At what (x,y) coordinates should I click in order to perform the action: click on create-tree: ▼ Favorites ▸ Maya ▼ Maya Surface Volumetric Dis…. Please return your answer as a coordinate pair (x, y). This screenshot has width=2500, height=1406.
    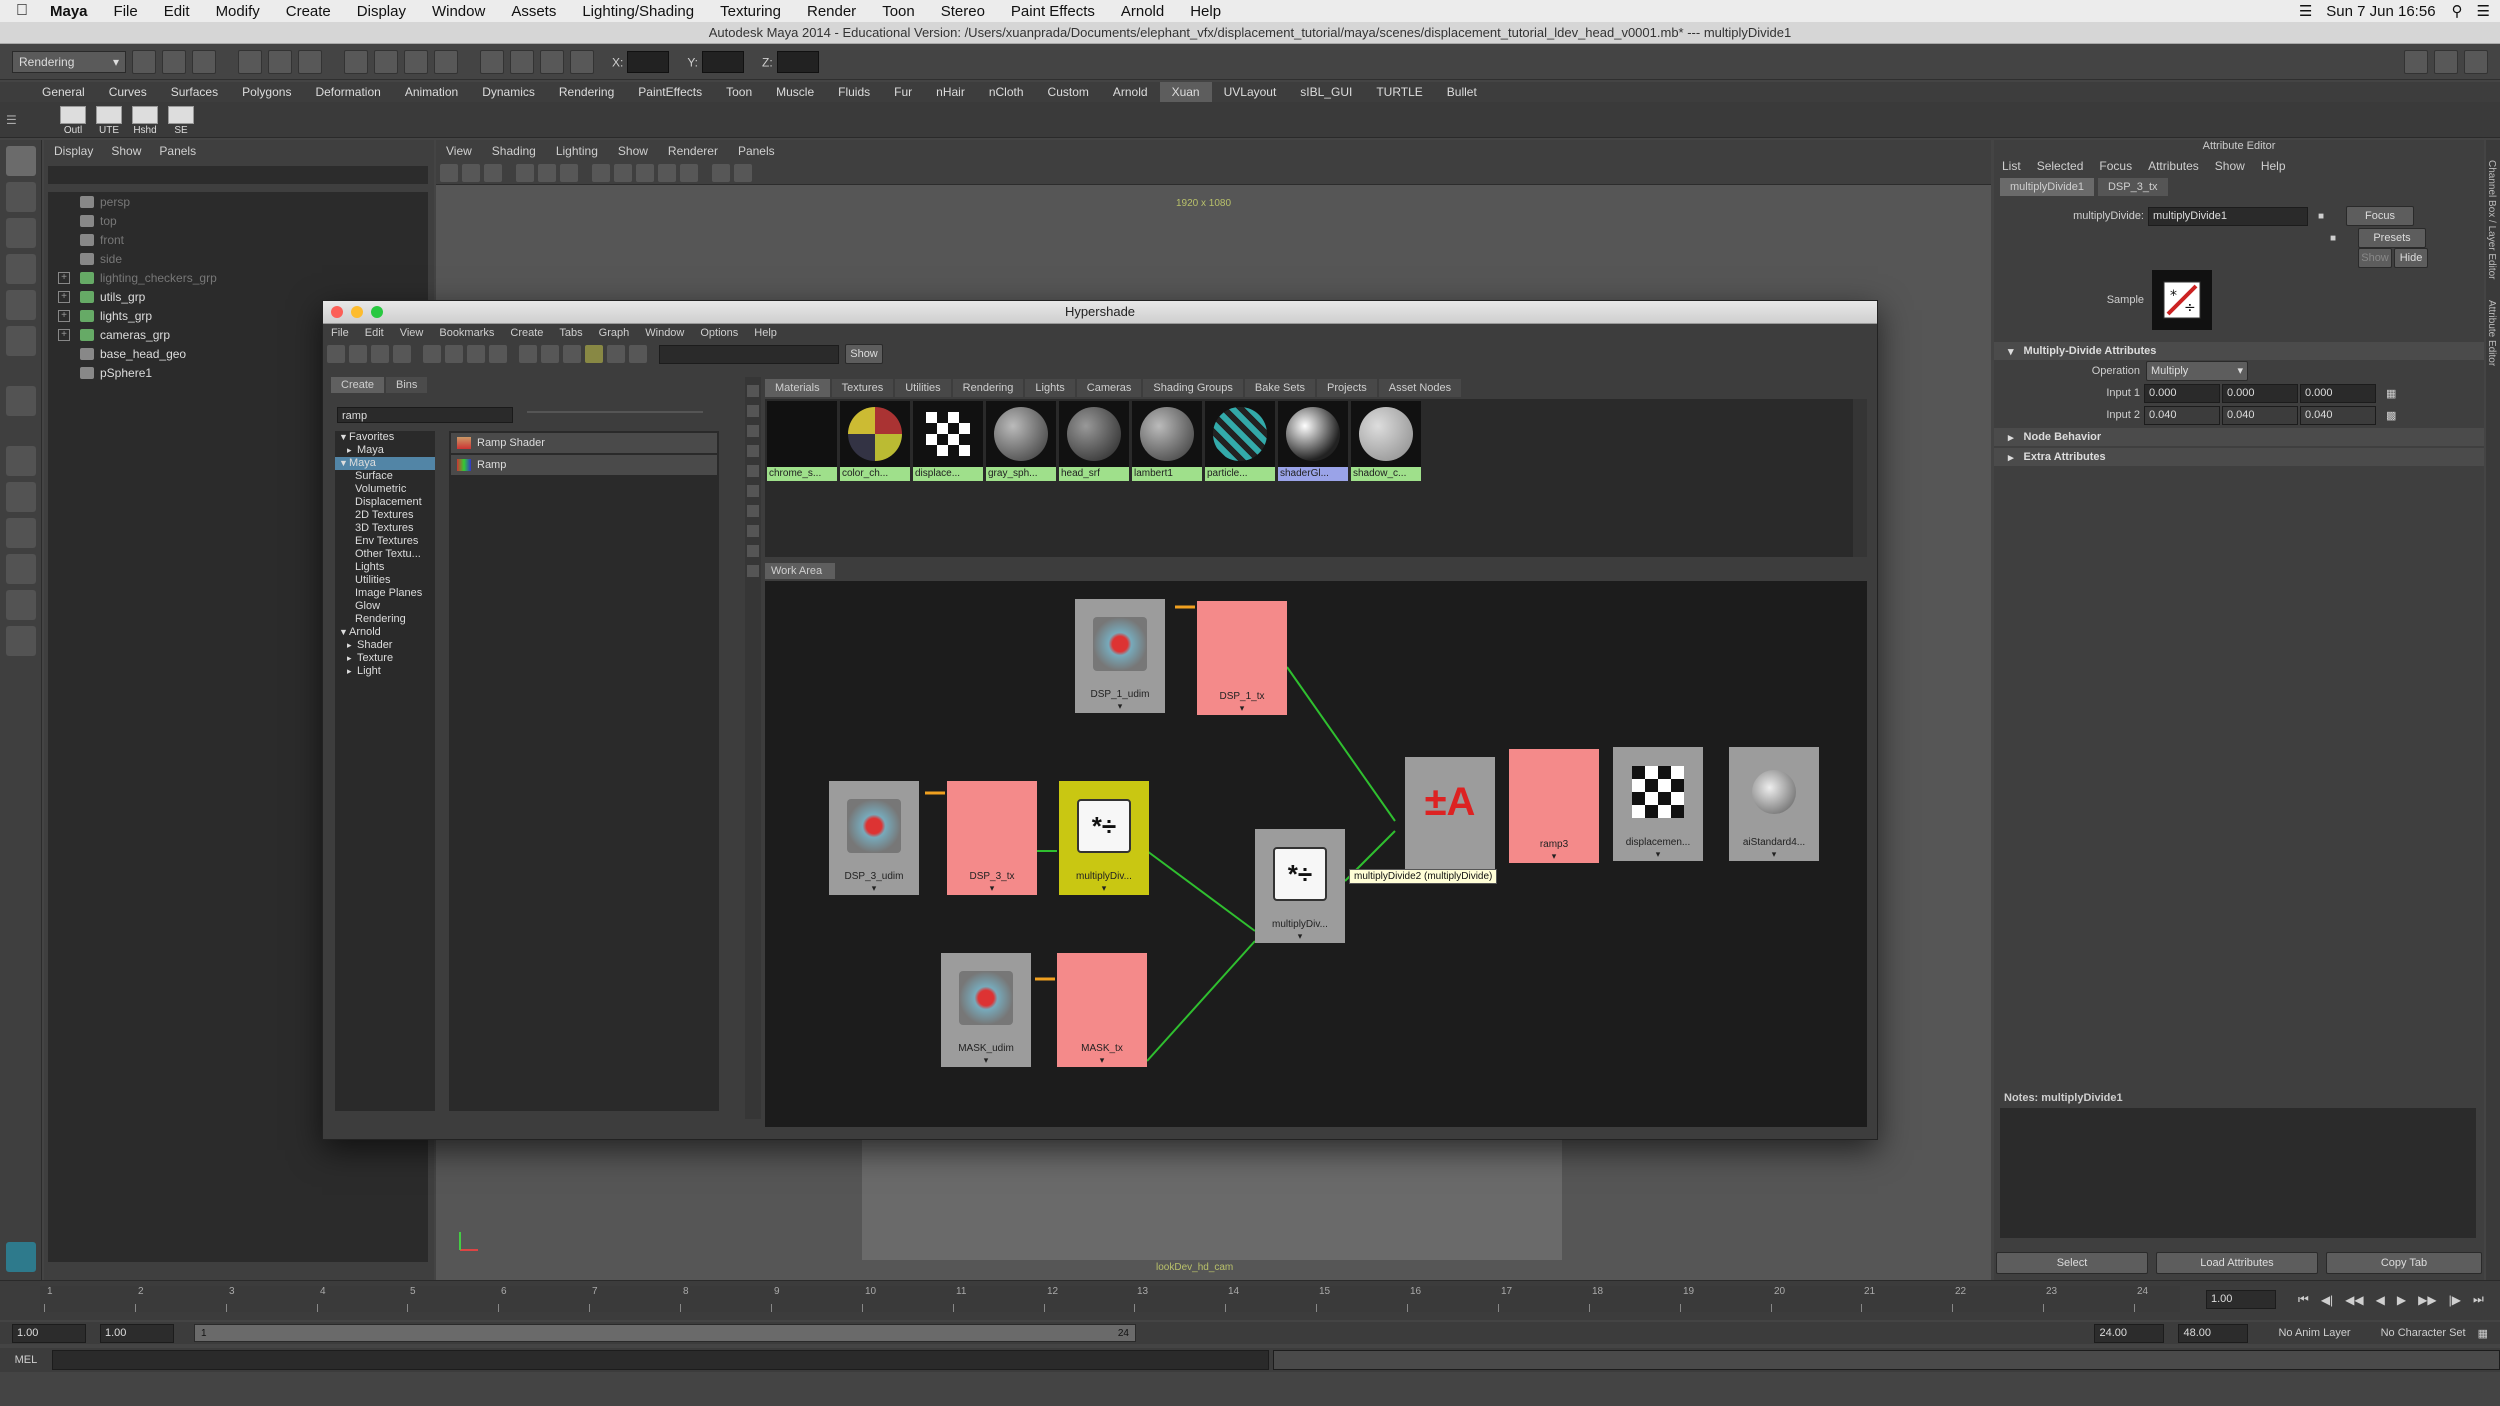
    Looking at the image, I should click on (385, 771).